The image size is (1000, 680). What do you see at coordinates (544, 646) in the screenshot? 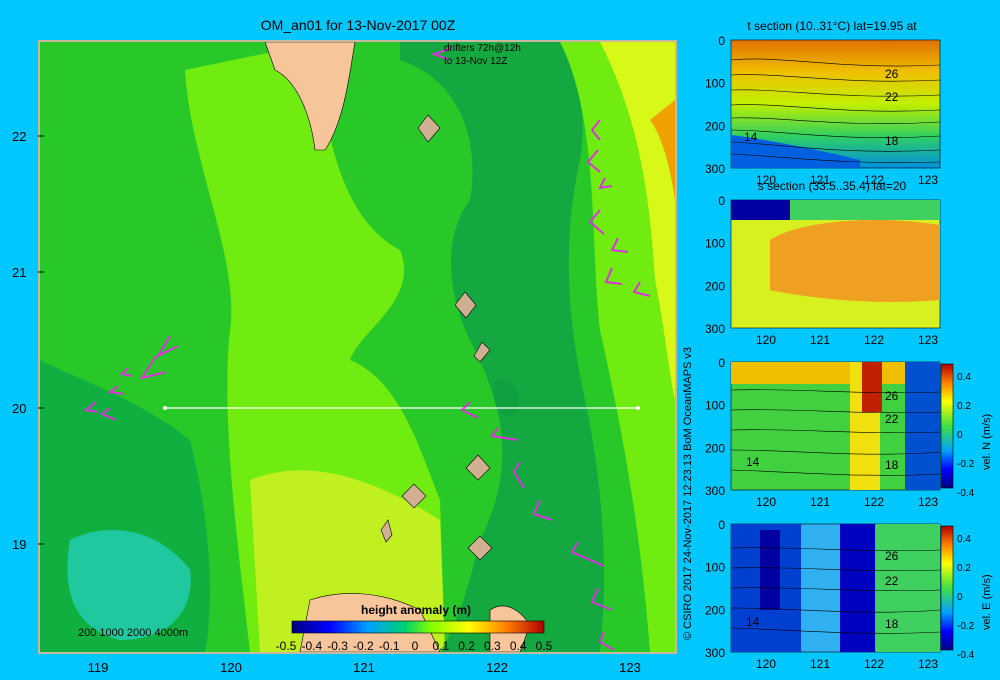
I see `colorbar-tick-label: 0.5` at bounding box center [544, 646].